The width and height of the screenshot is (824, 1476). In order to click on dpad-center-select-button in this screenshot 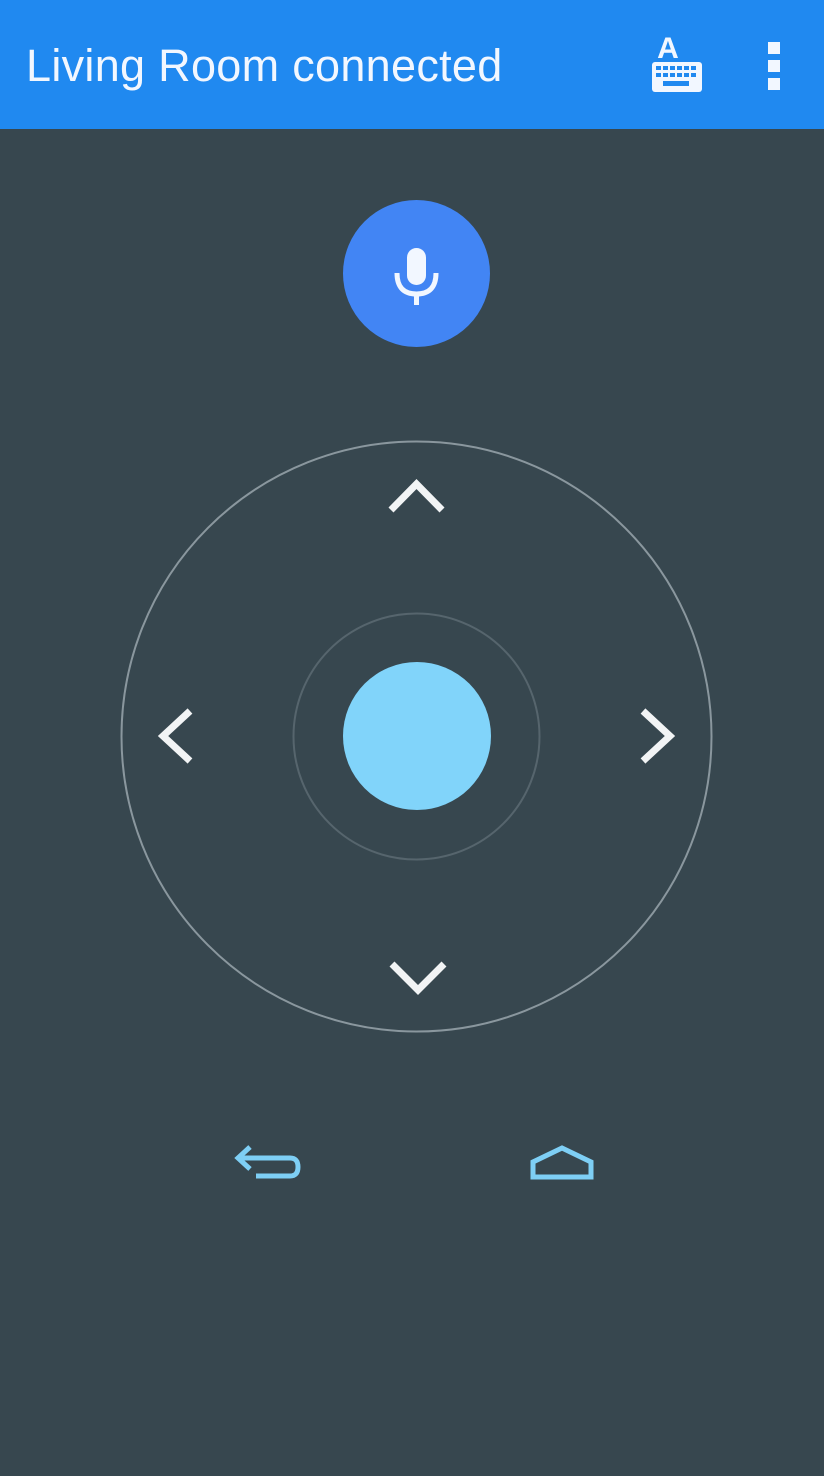, I will do `click(417, 736)`.